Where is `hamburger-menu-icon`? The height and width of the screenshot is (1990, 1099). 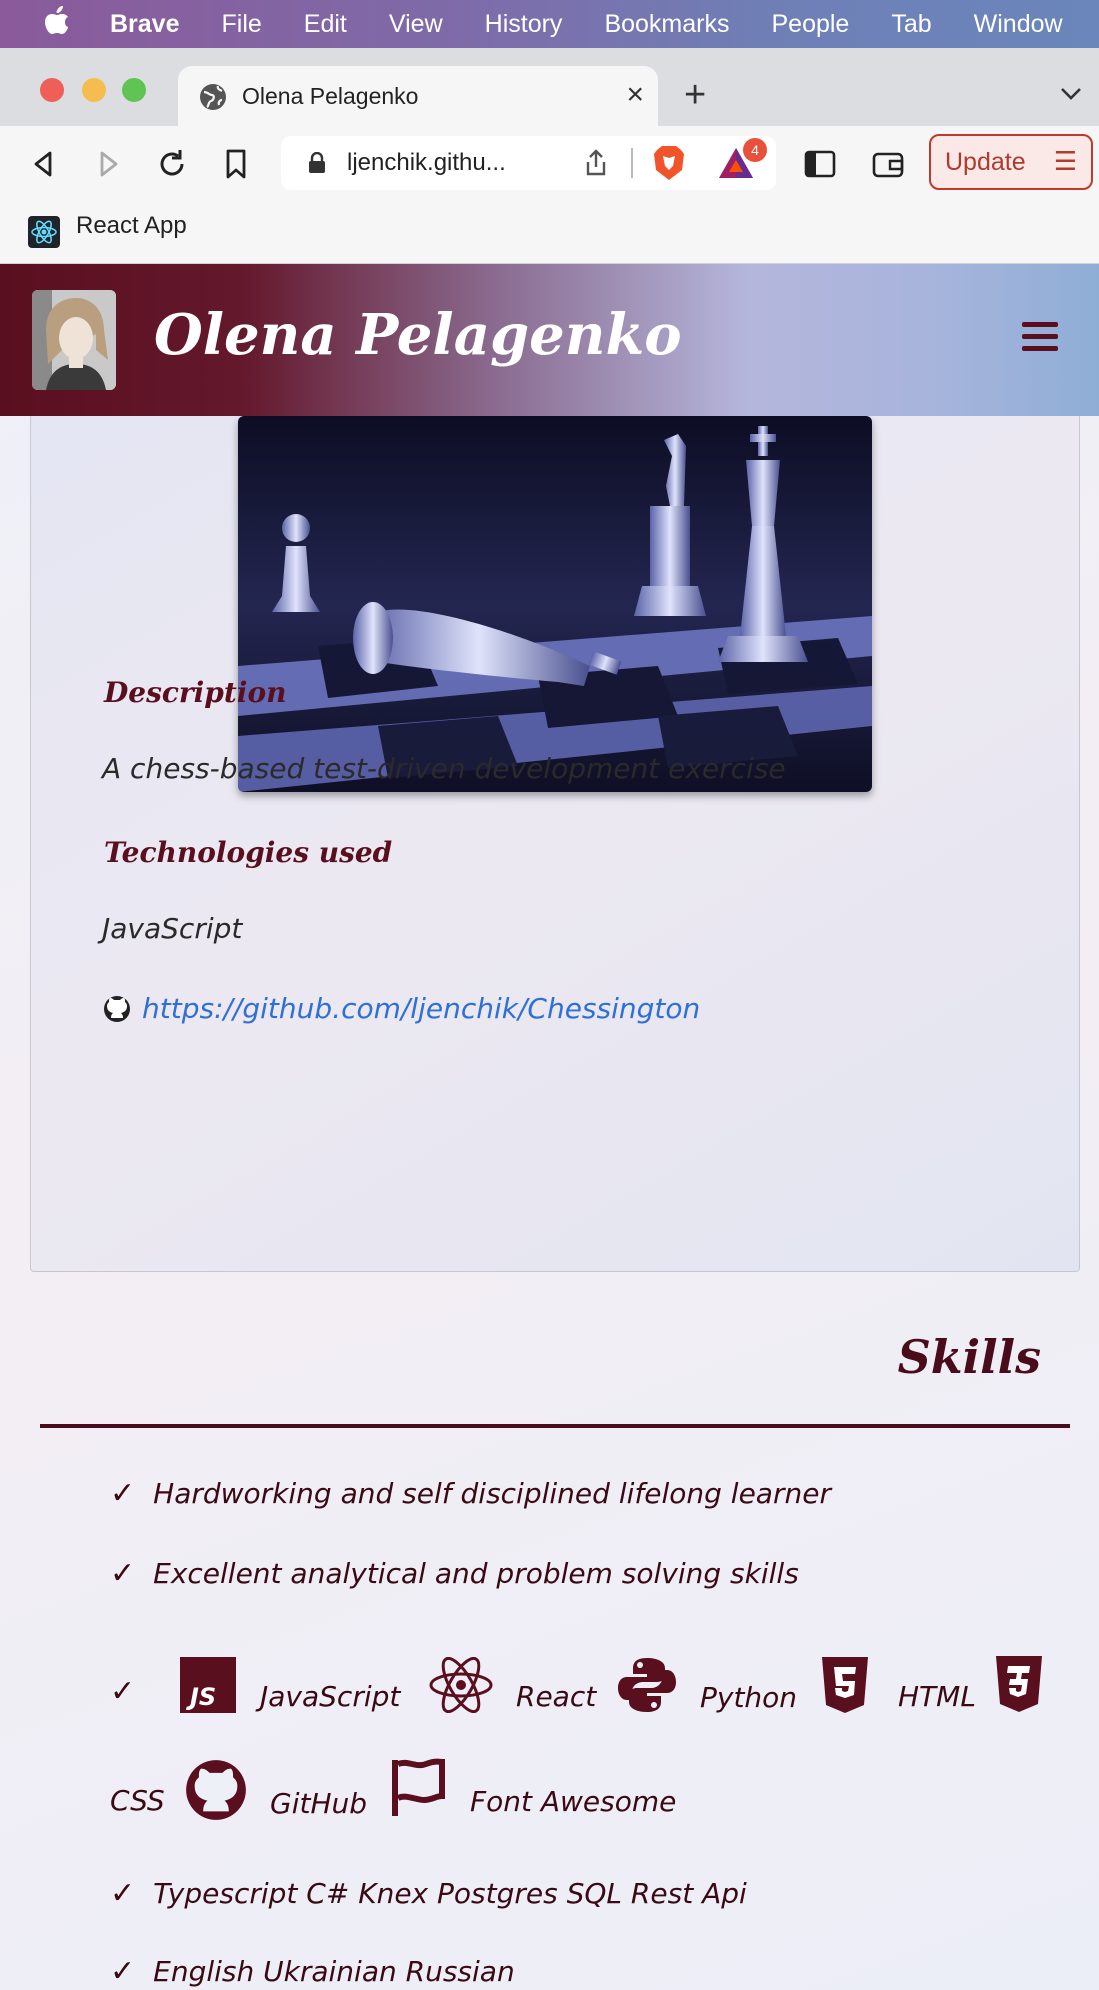
hamburger-menu-icon is located at coordinates (1040, 340).